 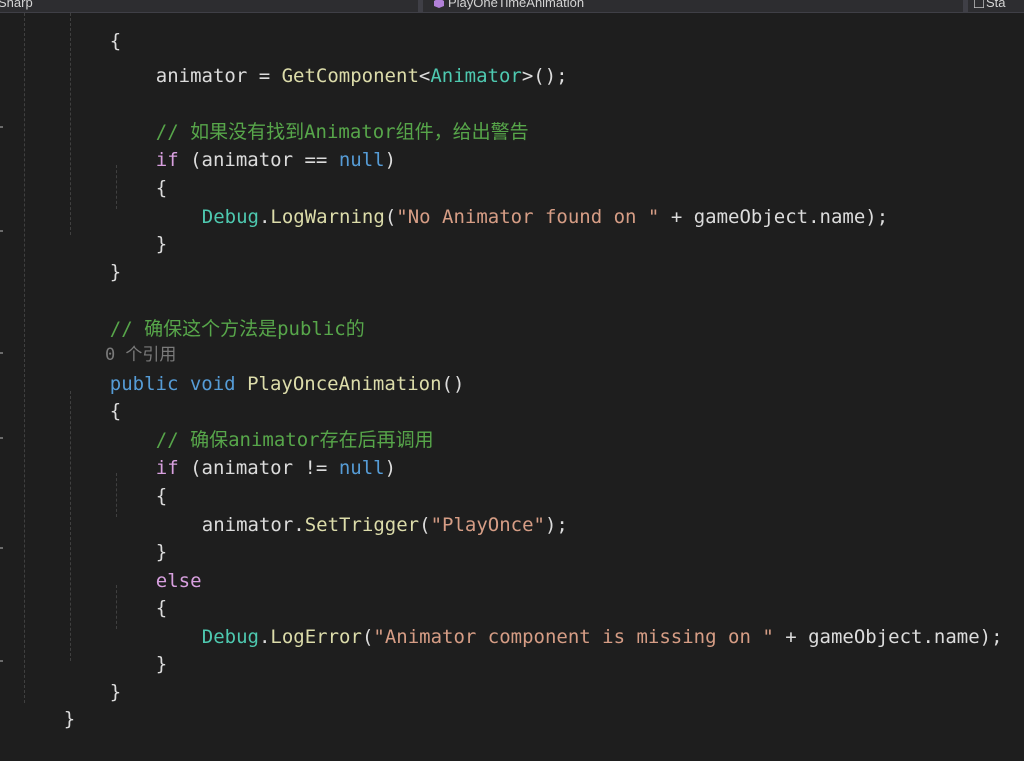 I want to click on identifier: animator, so click(x=201, y=76).